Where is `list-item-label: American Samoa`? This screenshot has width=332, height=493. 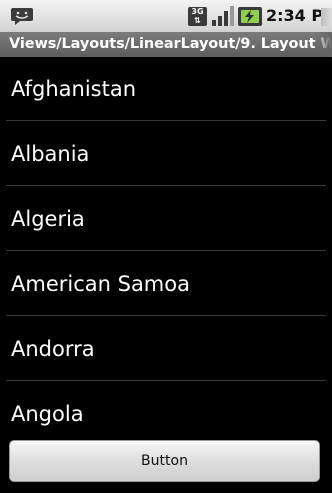 list-item-label: American Samoa is located at coordinates (100, 284).